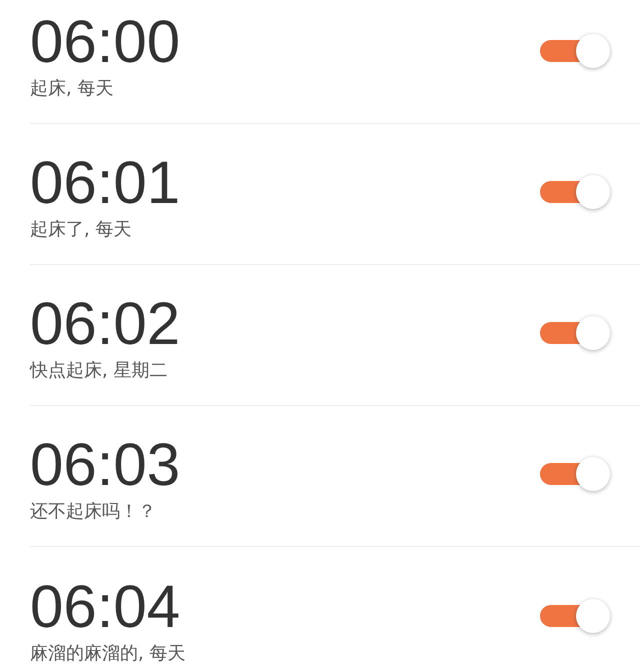 This screenshot has width=640, height=668. What do you see at coordinates (105, 324) in the screenshot?
I see `alarm-time: 06:02` at bounding box center [105, 324].